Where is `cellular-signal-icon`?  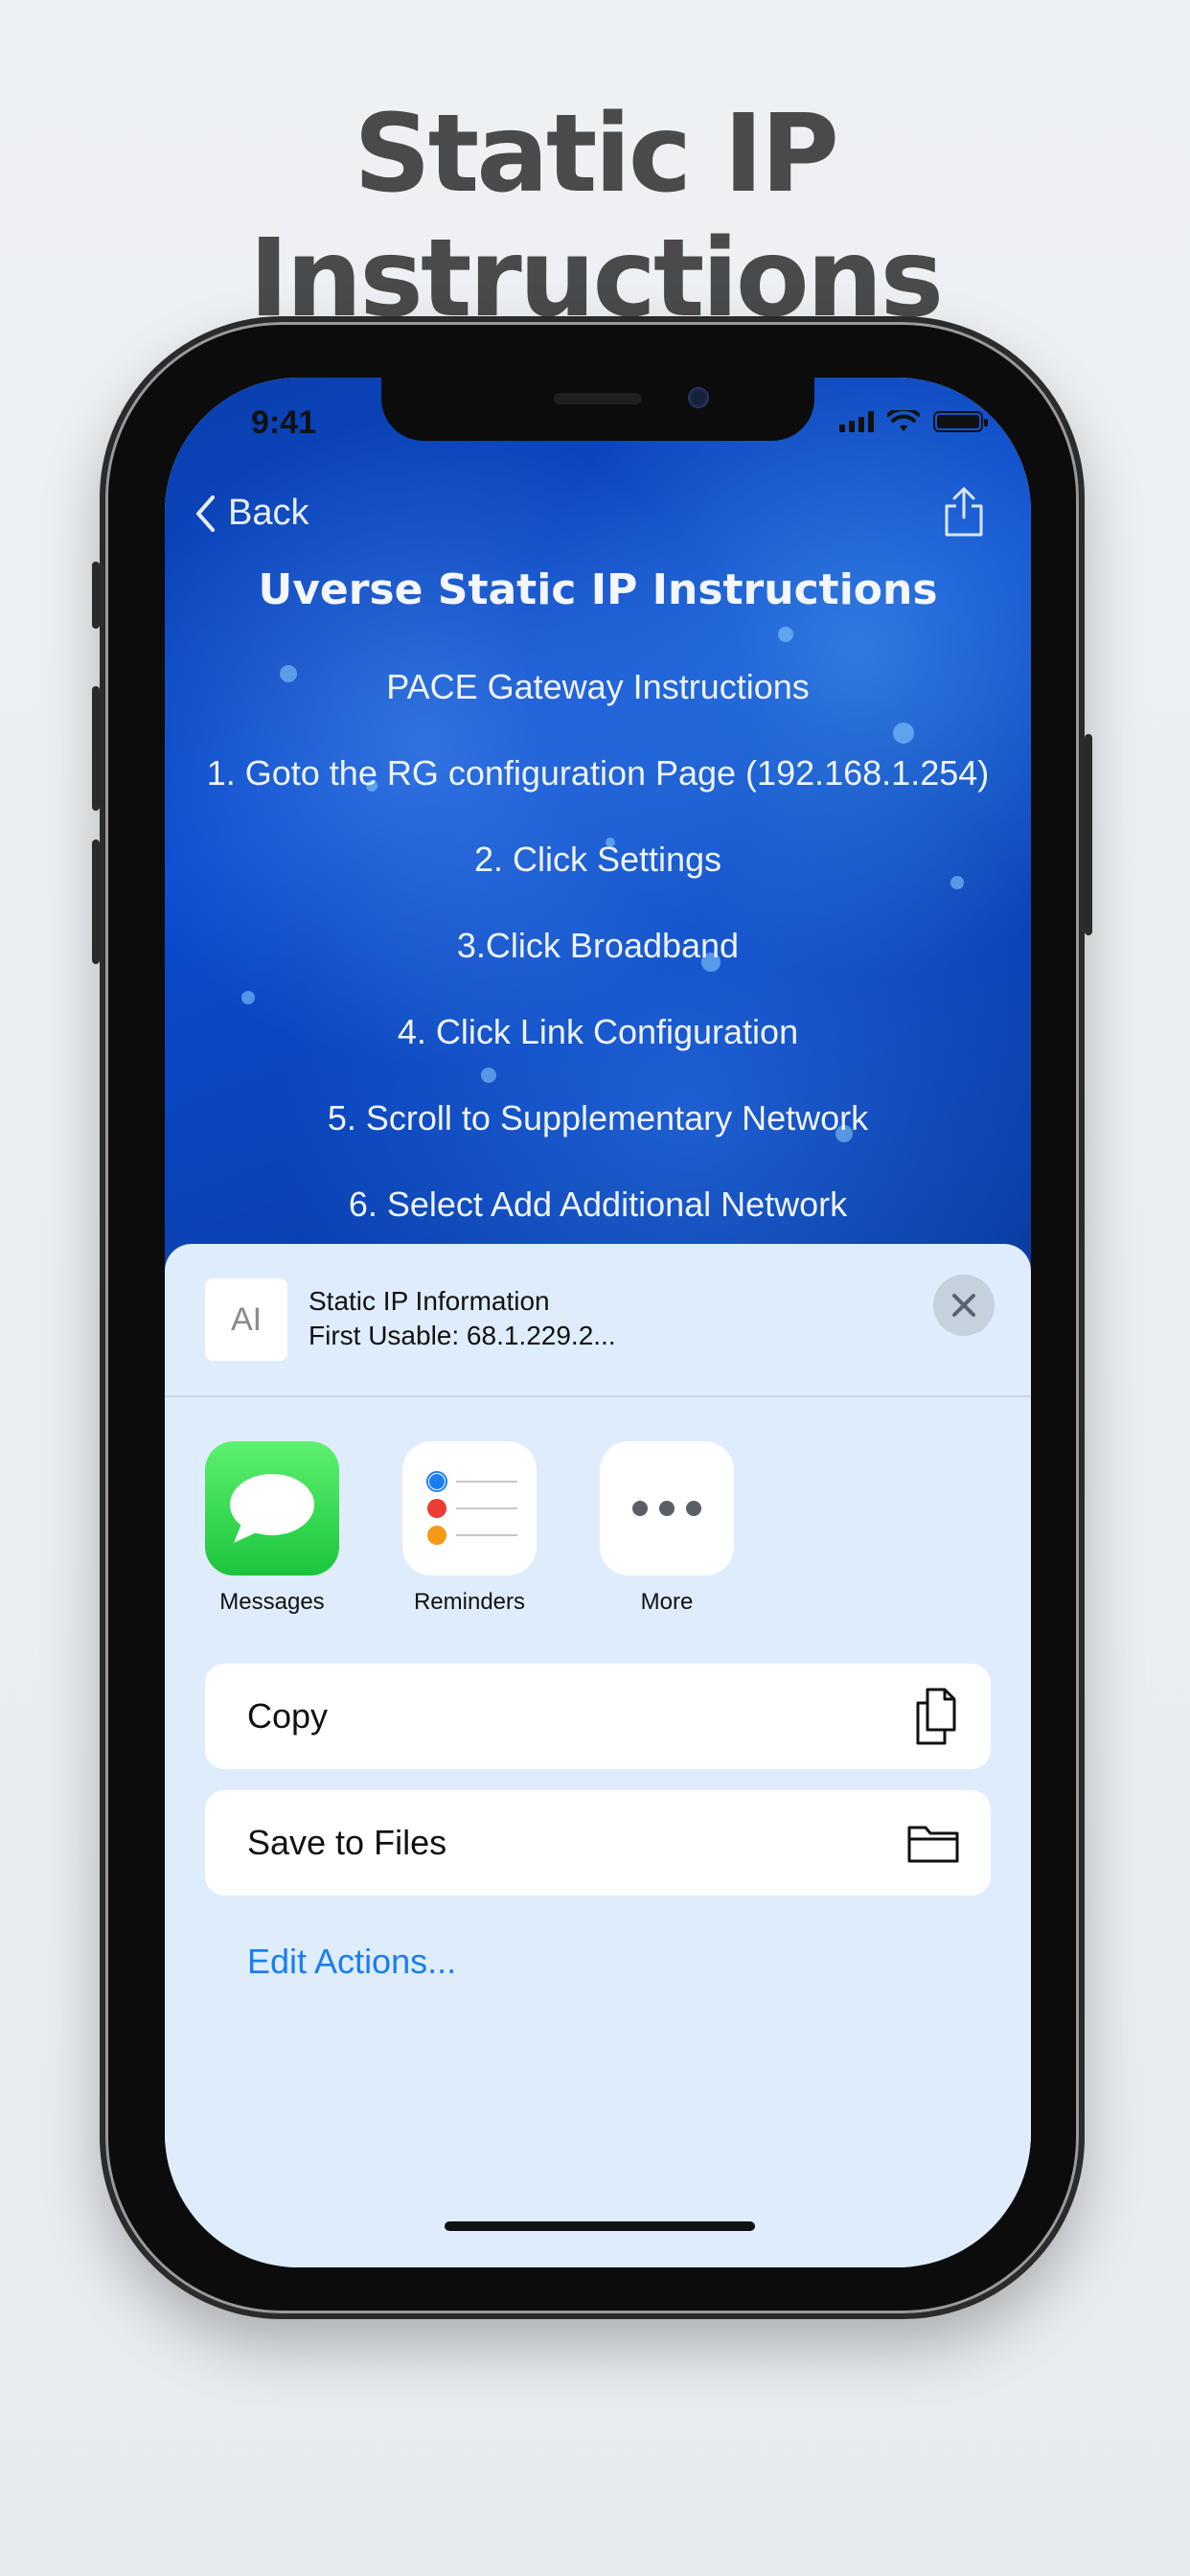 cellular-signal-icon is located at coordinates (857, 421).